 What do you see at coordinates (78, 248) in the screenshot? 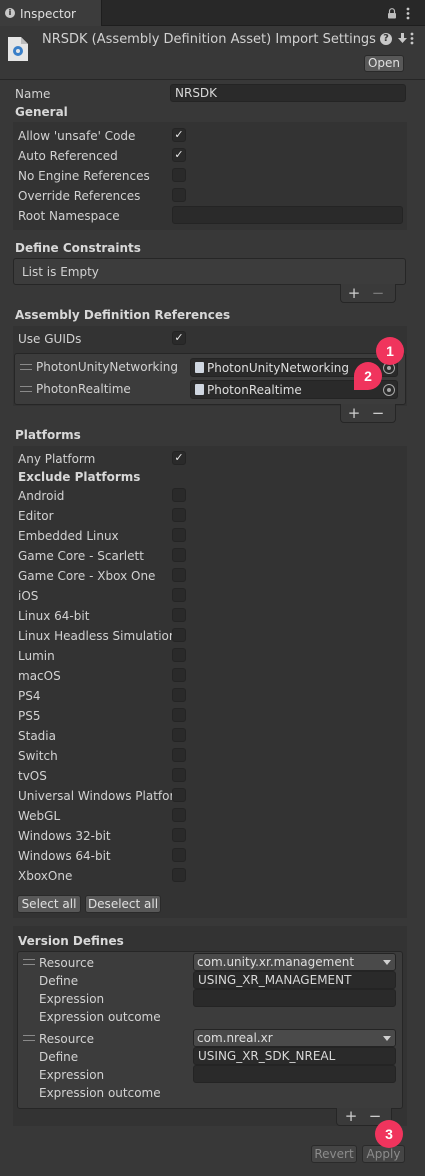
I see `define-constraints-title: Define Constraints` at bounding box center [78, 248].